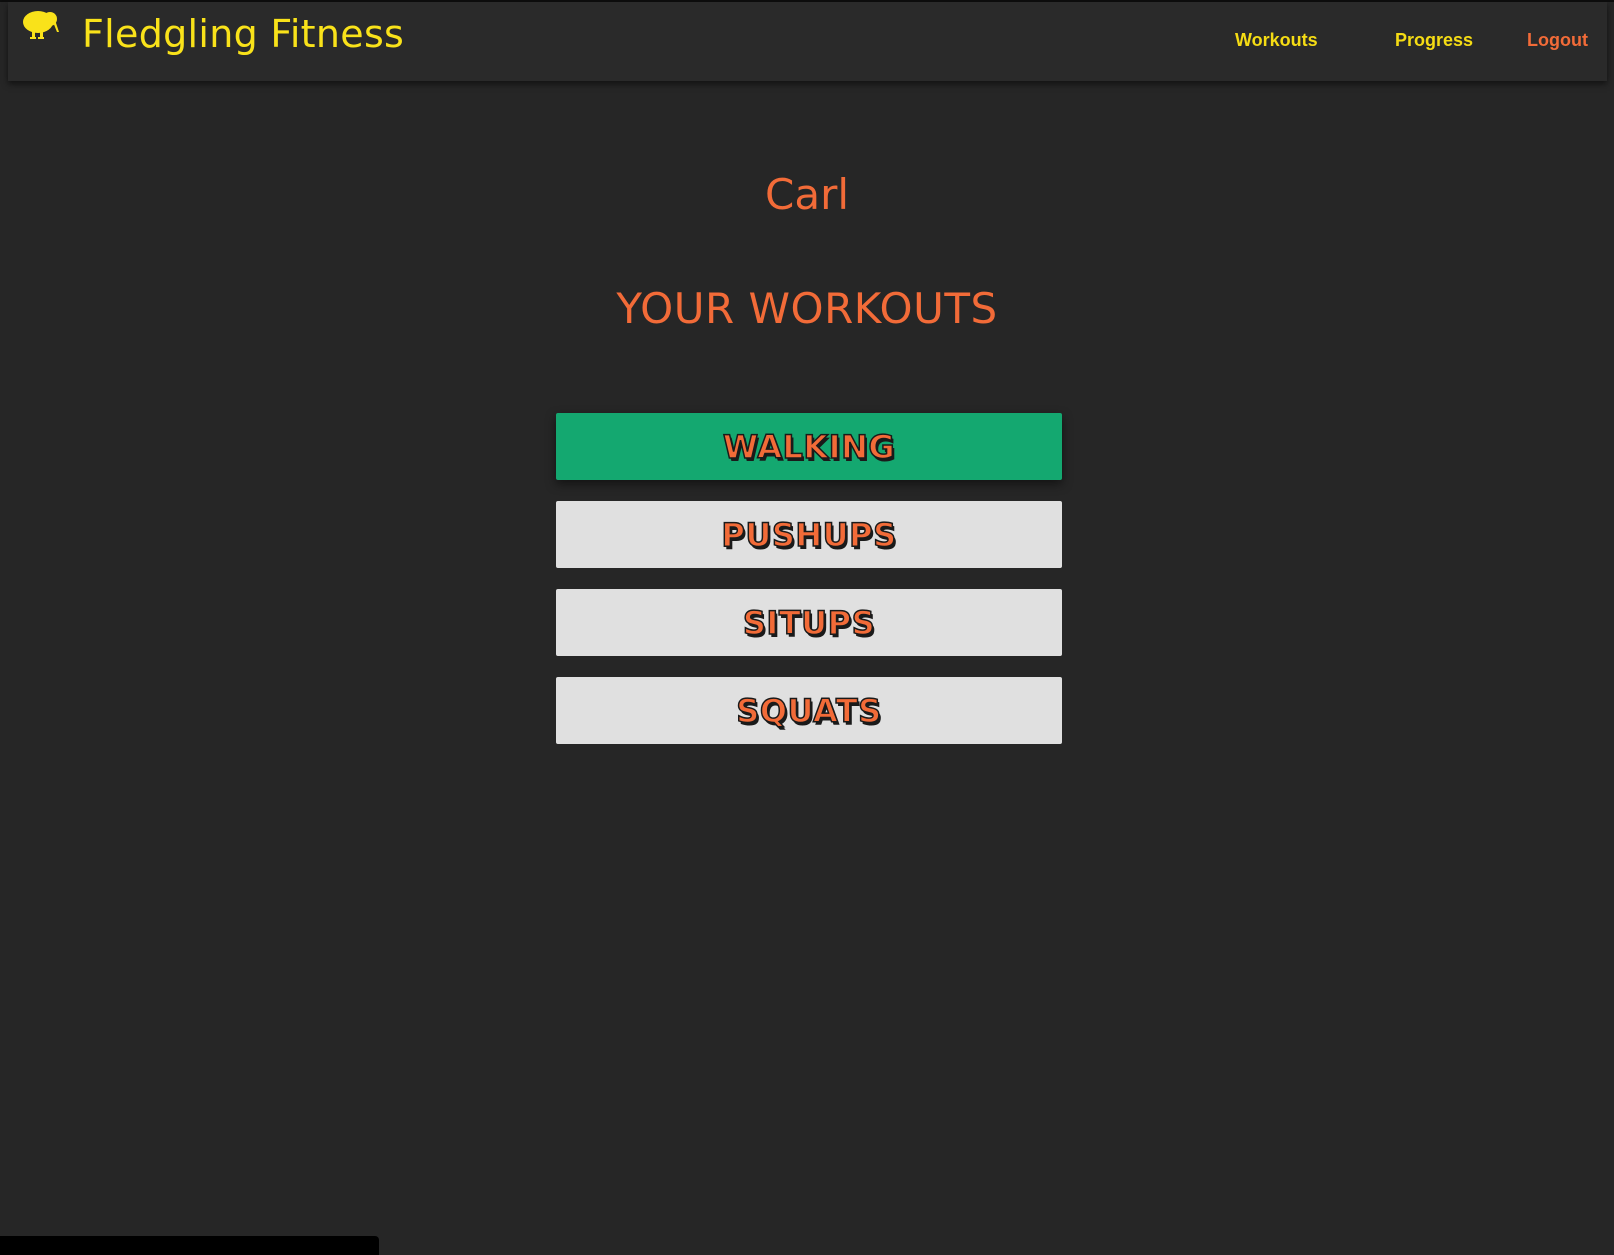  I want to click on section-title: YOUR WORKOUTS, so click(807, 308).